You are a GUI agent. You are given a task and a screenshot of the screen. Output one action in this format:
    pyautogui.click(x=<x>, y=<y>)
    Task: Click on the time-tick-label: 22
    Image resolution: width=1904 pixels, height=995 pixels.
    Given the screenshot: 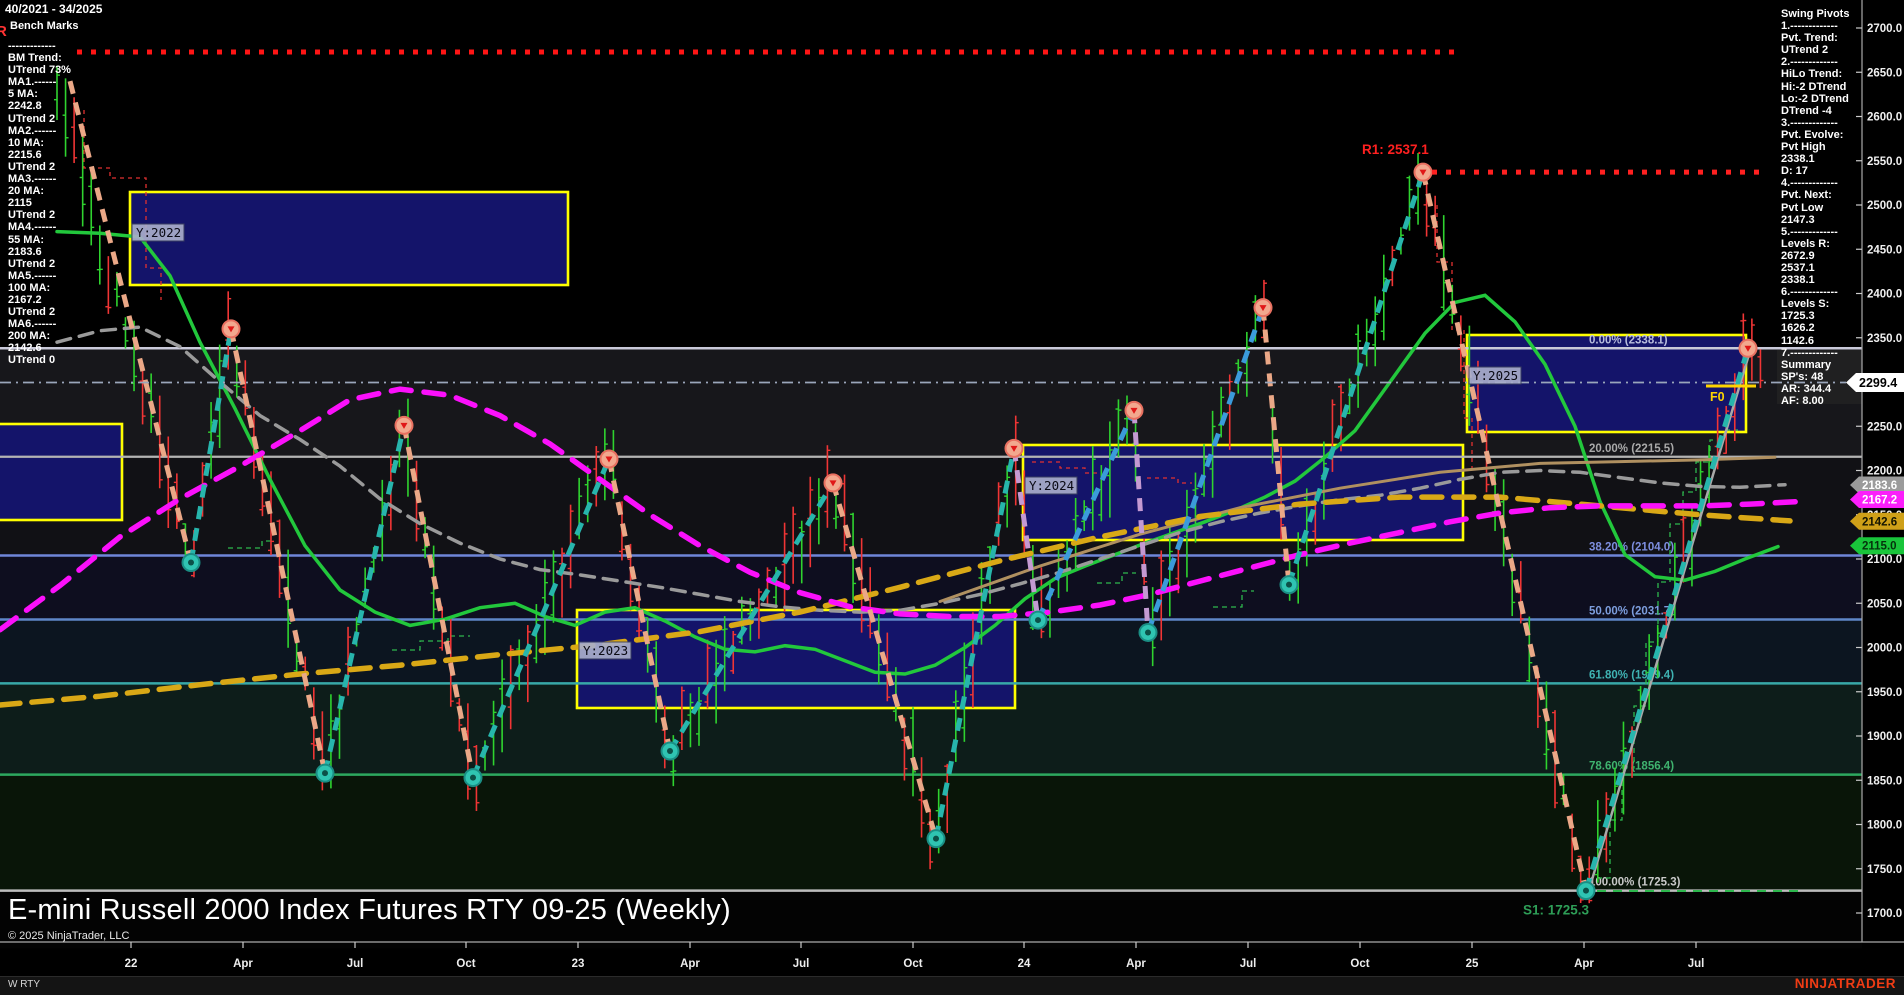 What is the action you would take?
    pyautogui.click(x=131, y=964)
    